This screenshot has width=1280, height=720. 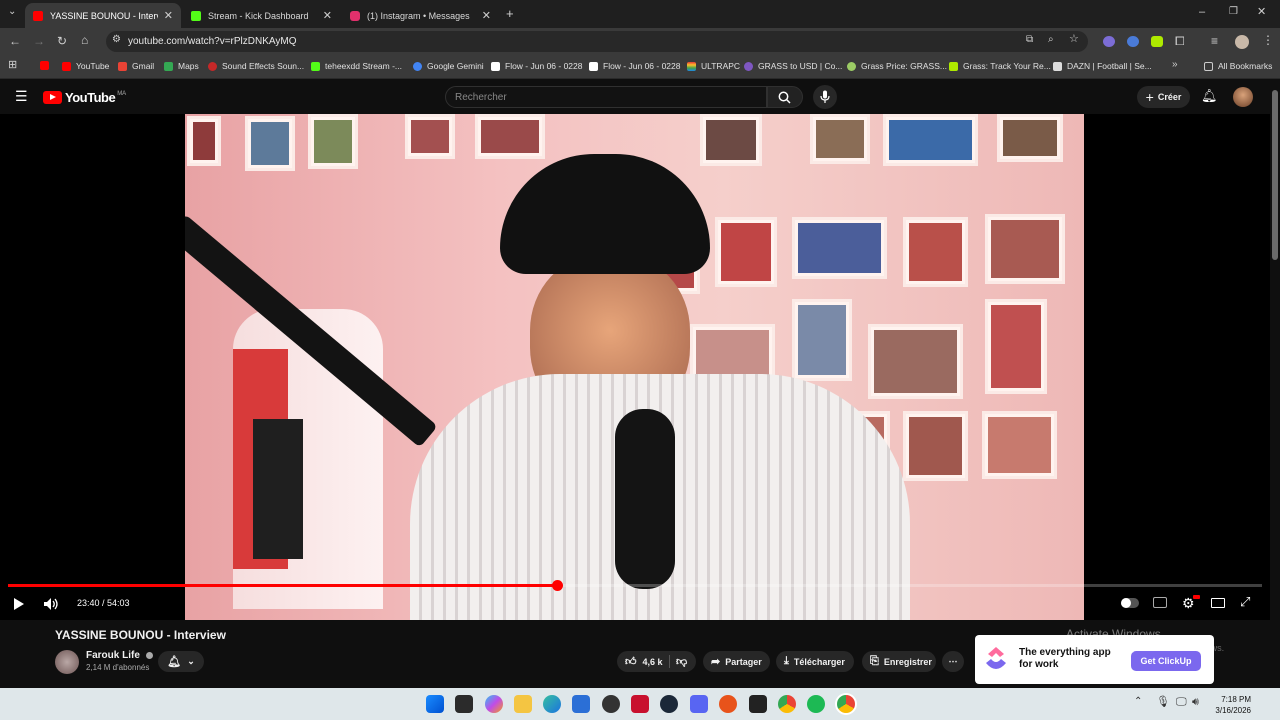 I want to click on file-explorer-icon, so click(x=523, y=704).